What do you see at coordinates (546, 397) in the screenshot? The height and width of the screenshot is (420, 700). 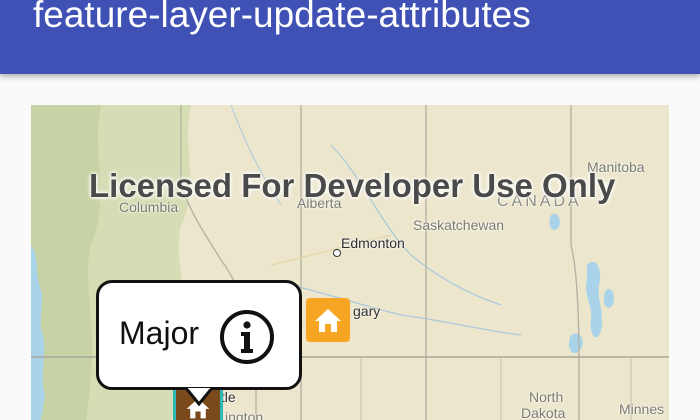 I see `label-north-dakota-line1: North` at bounding box center [546, 397].